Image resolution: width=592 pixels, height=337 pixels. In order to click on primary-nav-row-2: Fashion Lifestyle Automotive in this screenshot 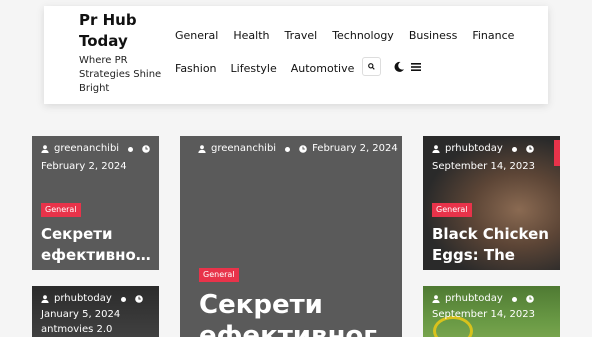, I will do `click(271, 68)`.